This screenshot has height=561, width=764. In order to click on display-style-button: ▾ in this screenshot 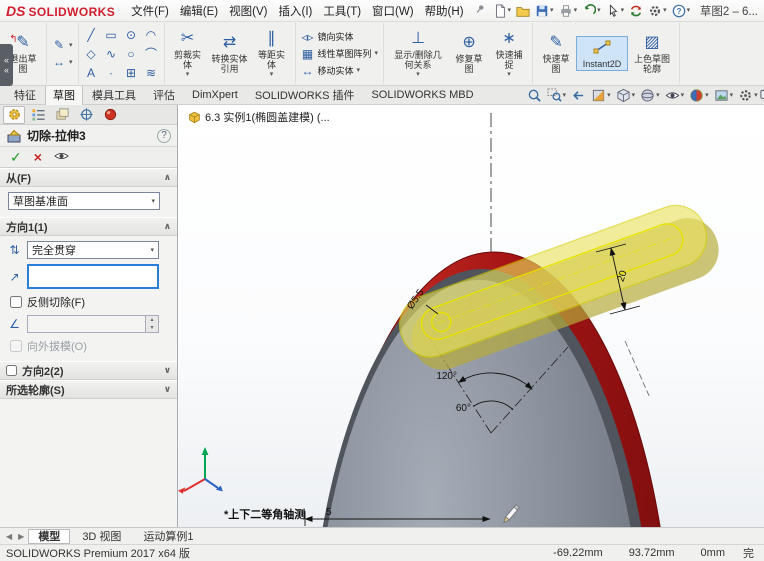, I will do `click(650, 95)`.